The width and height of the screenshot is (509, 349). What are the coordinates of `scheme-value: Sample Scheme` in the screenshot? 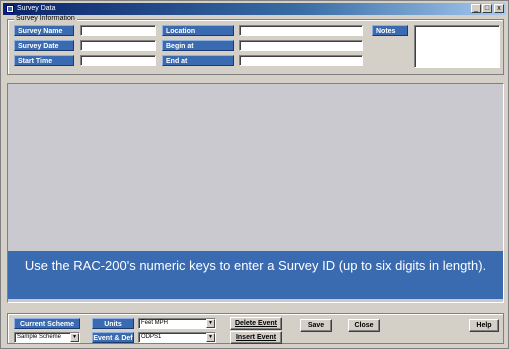 It's located at (39, 337).